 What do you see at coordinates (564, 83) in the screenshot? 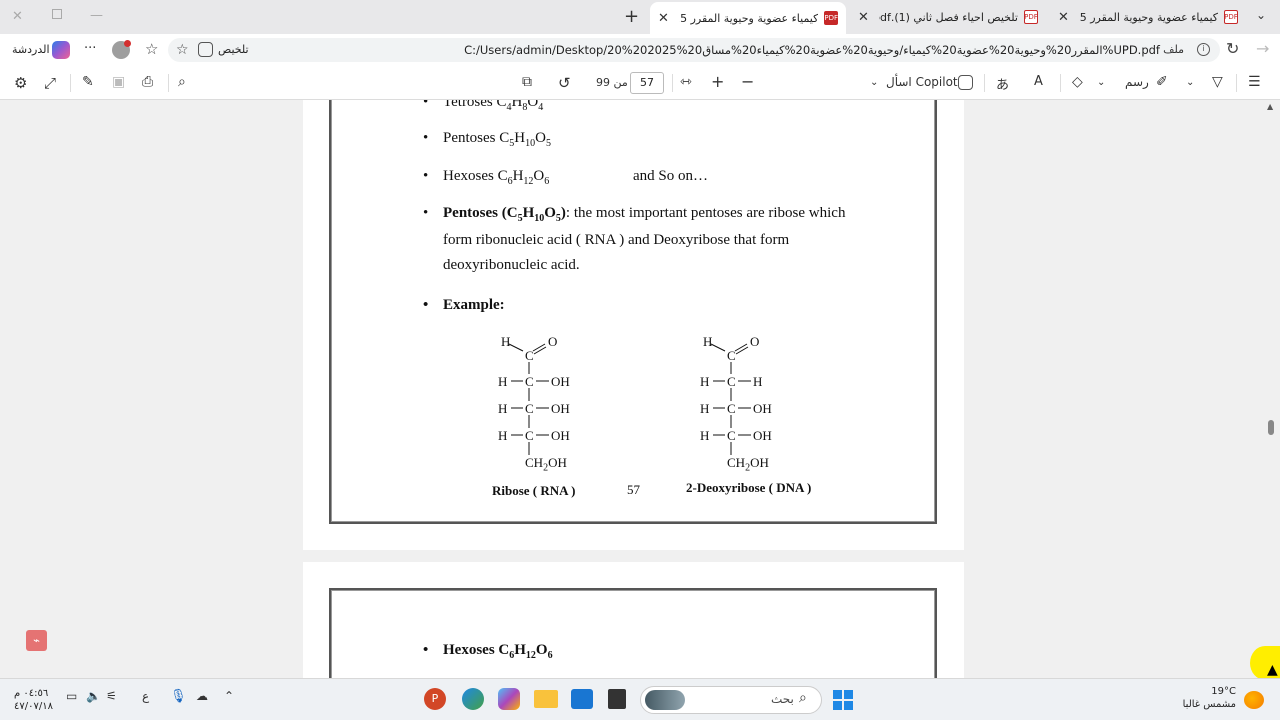
I see `rotate-icon: ↺` at bounding box center [564, 83].